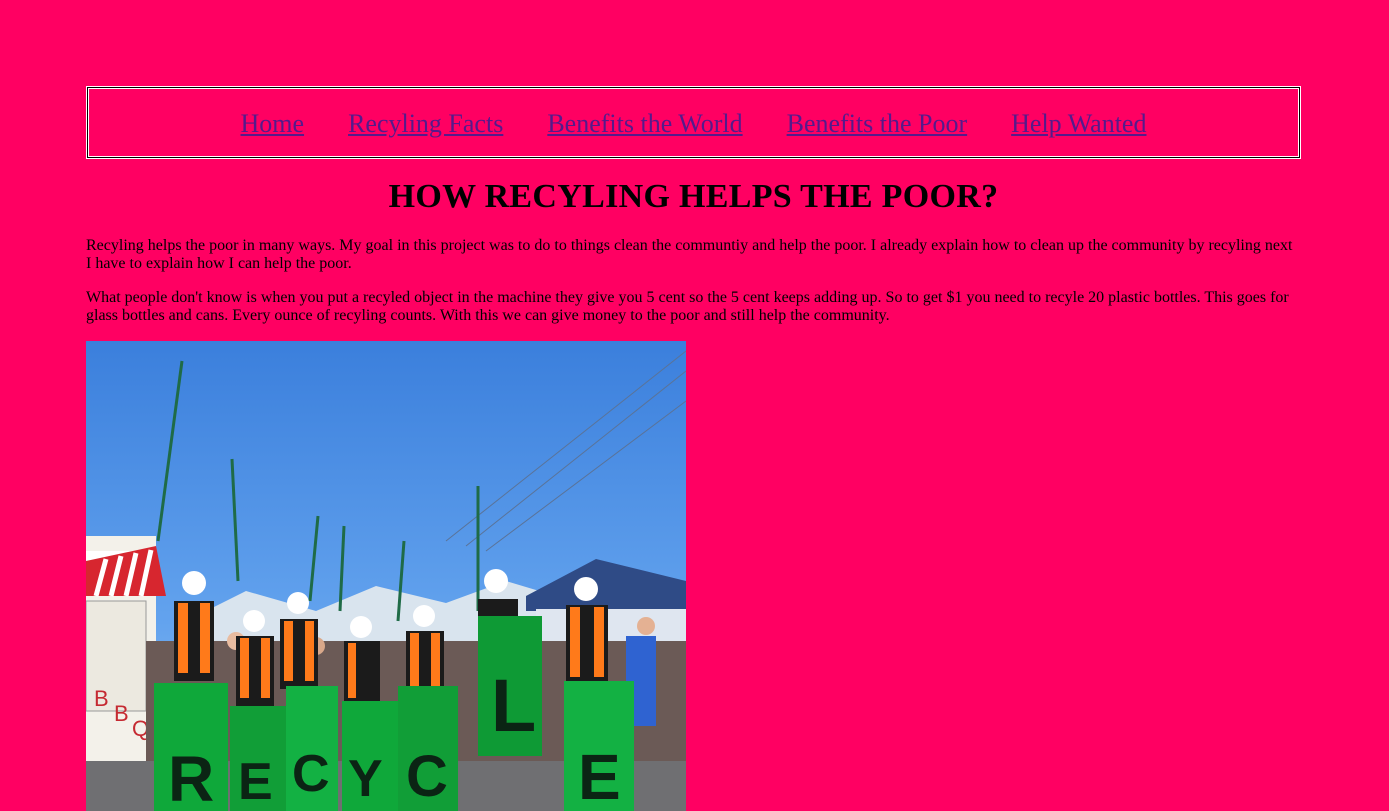 This screenshot has width=1389, height=811. What do you see at coordinates (693, 196) in the screenshot?
I see `page-title: HOW RECYLING HELPS THE POOR?` at bounding box center [693, 196].